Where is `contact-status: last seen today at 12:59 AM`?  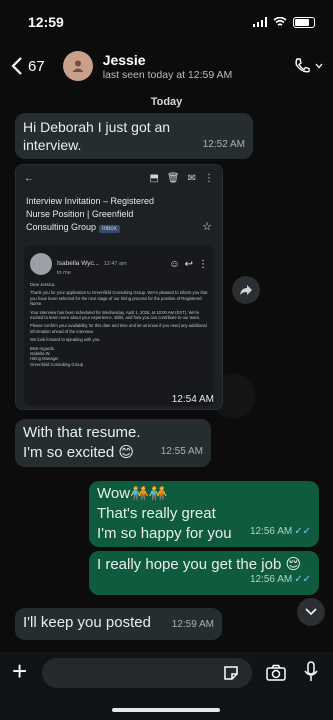 contact-status: last seen today at 12:59 AM is located at coordinates (167, 74).